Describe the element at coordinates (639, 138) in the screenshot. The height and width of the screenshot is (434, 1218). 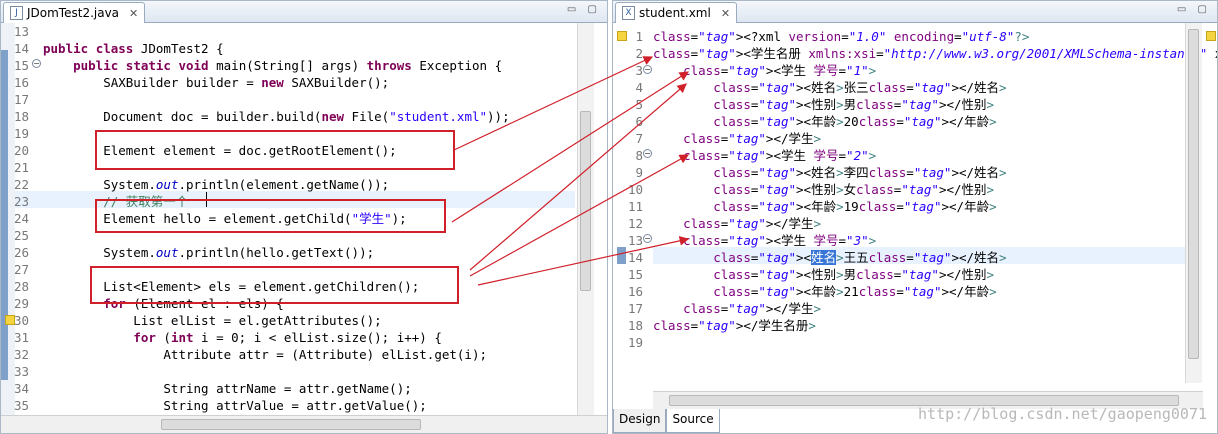
I see `line-number: 7` at that location.